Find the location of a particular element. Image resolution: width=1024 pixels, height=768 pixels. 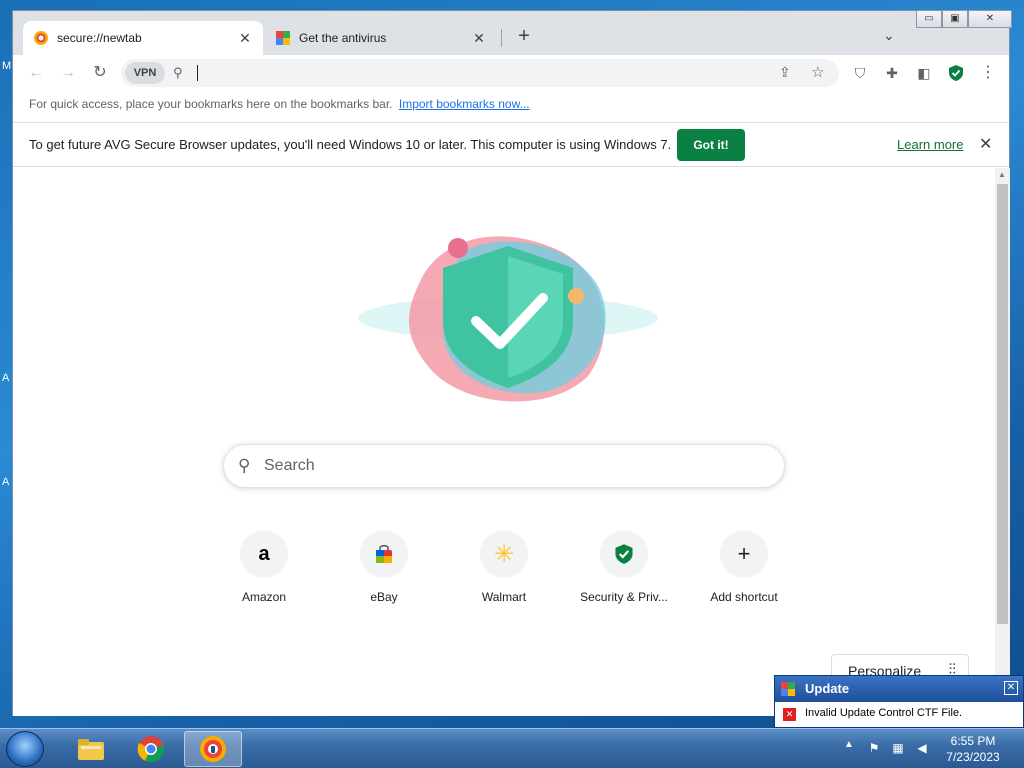

shortcut-ebay: eBay is located at coordinates (384, 567).